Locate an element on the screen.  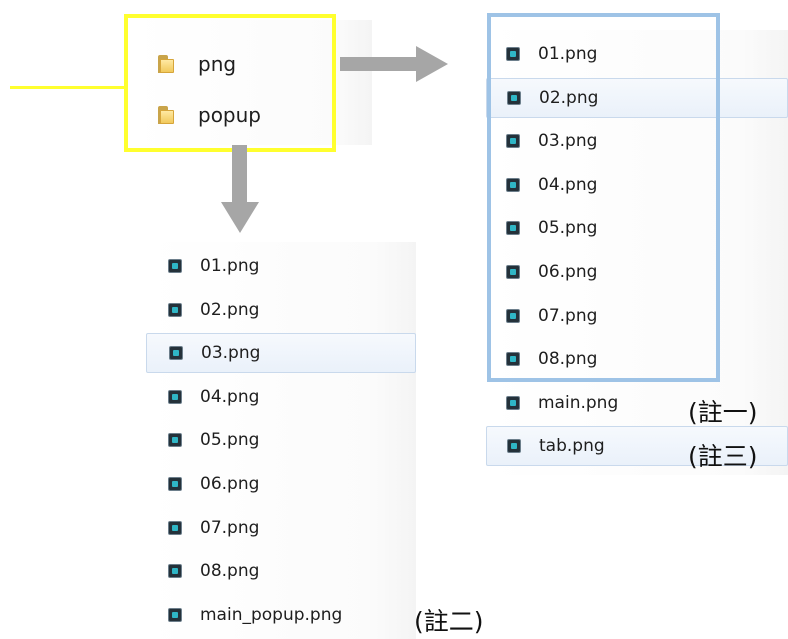
flow-arrows is located at coordinates (334, 139).